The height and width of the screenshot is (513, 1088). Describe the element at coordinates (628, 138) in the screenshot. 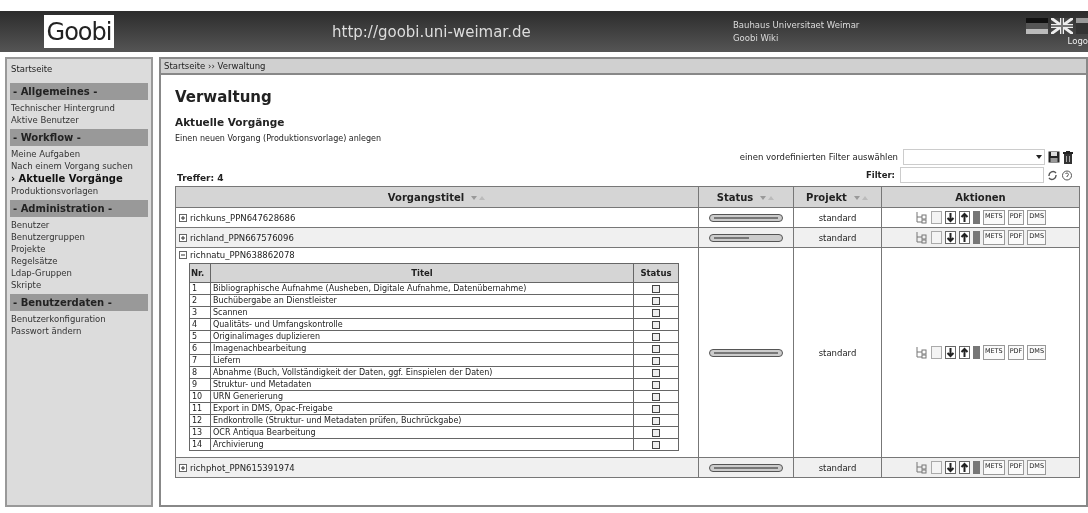

I see `new-process-link: Einen neuen Vorgang (Produktionsvorlage) anlegen` at that location.